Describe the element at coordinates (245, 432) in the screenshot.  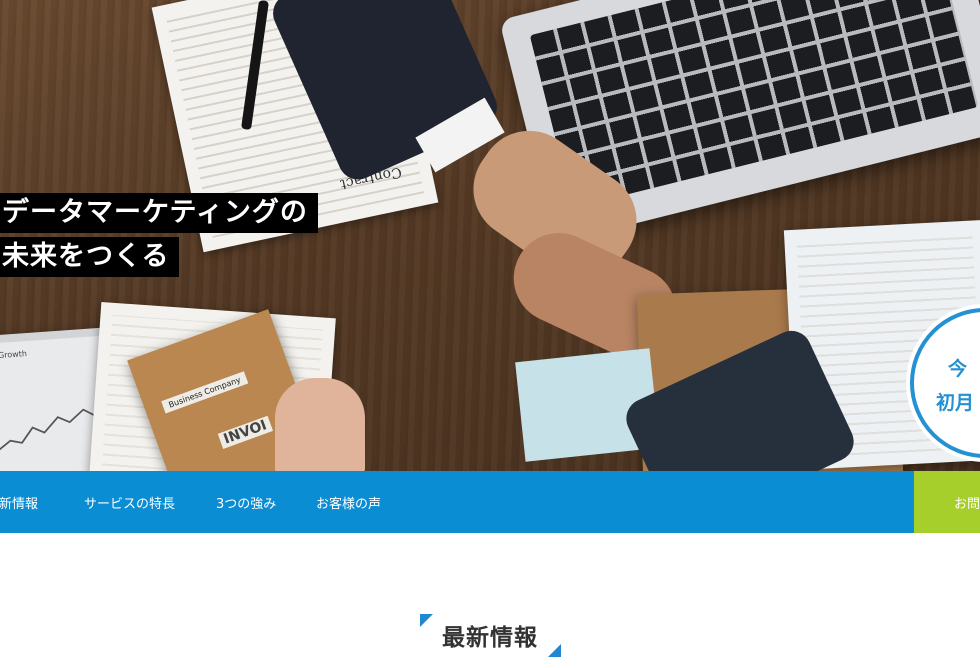
I see `invoice-label: INVOI` at that location.